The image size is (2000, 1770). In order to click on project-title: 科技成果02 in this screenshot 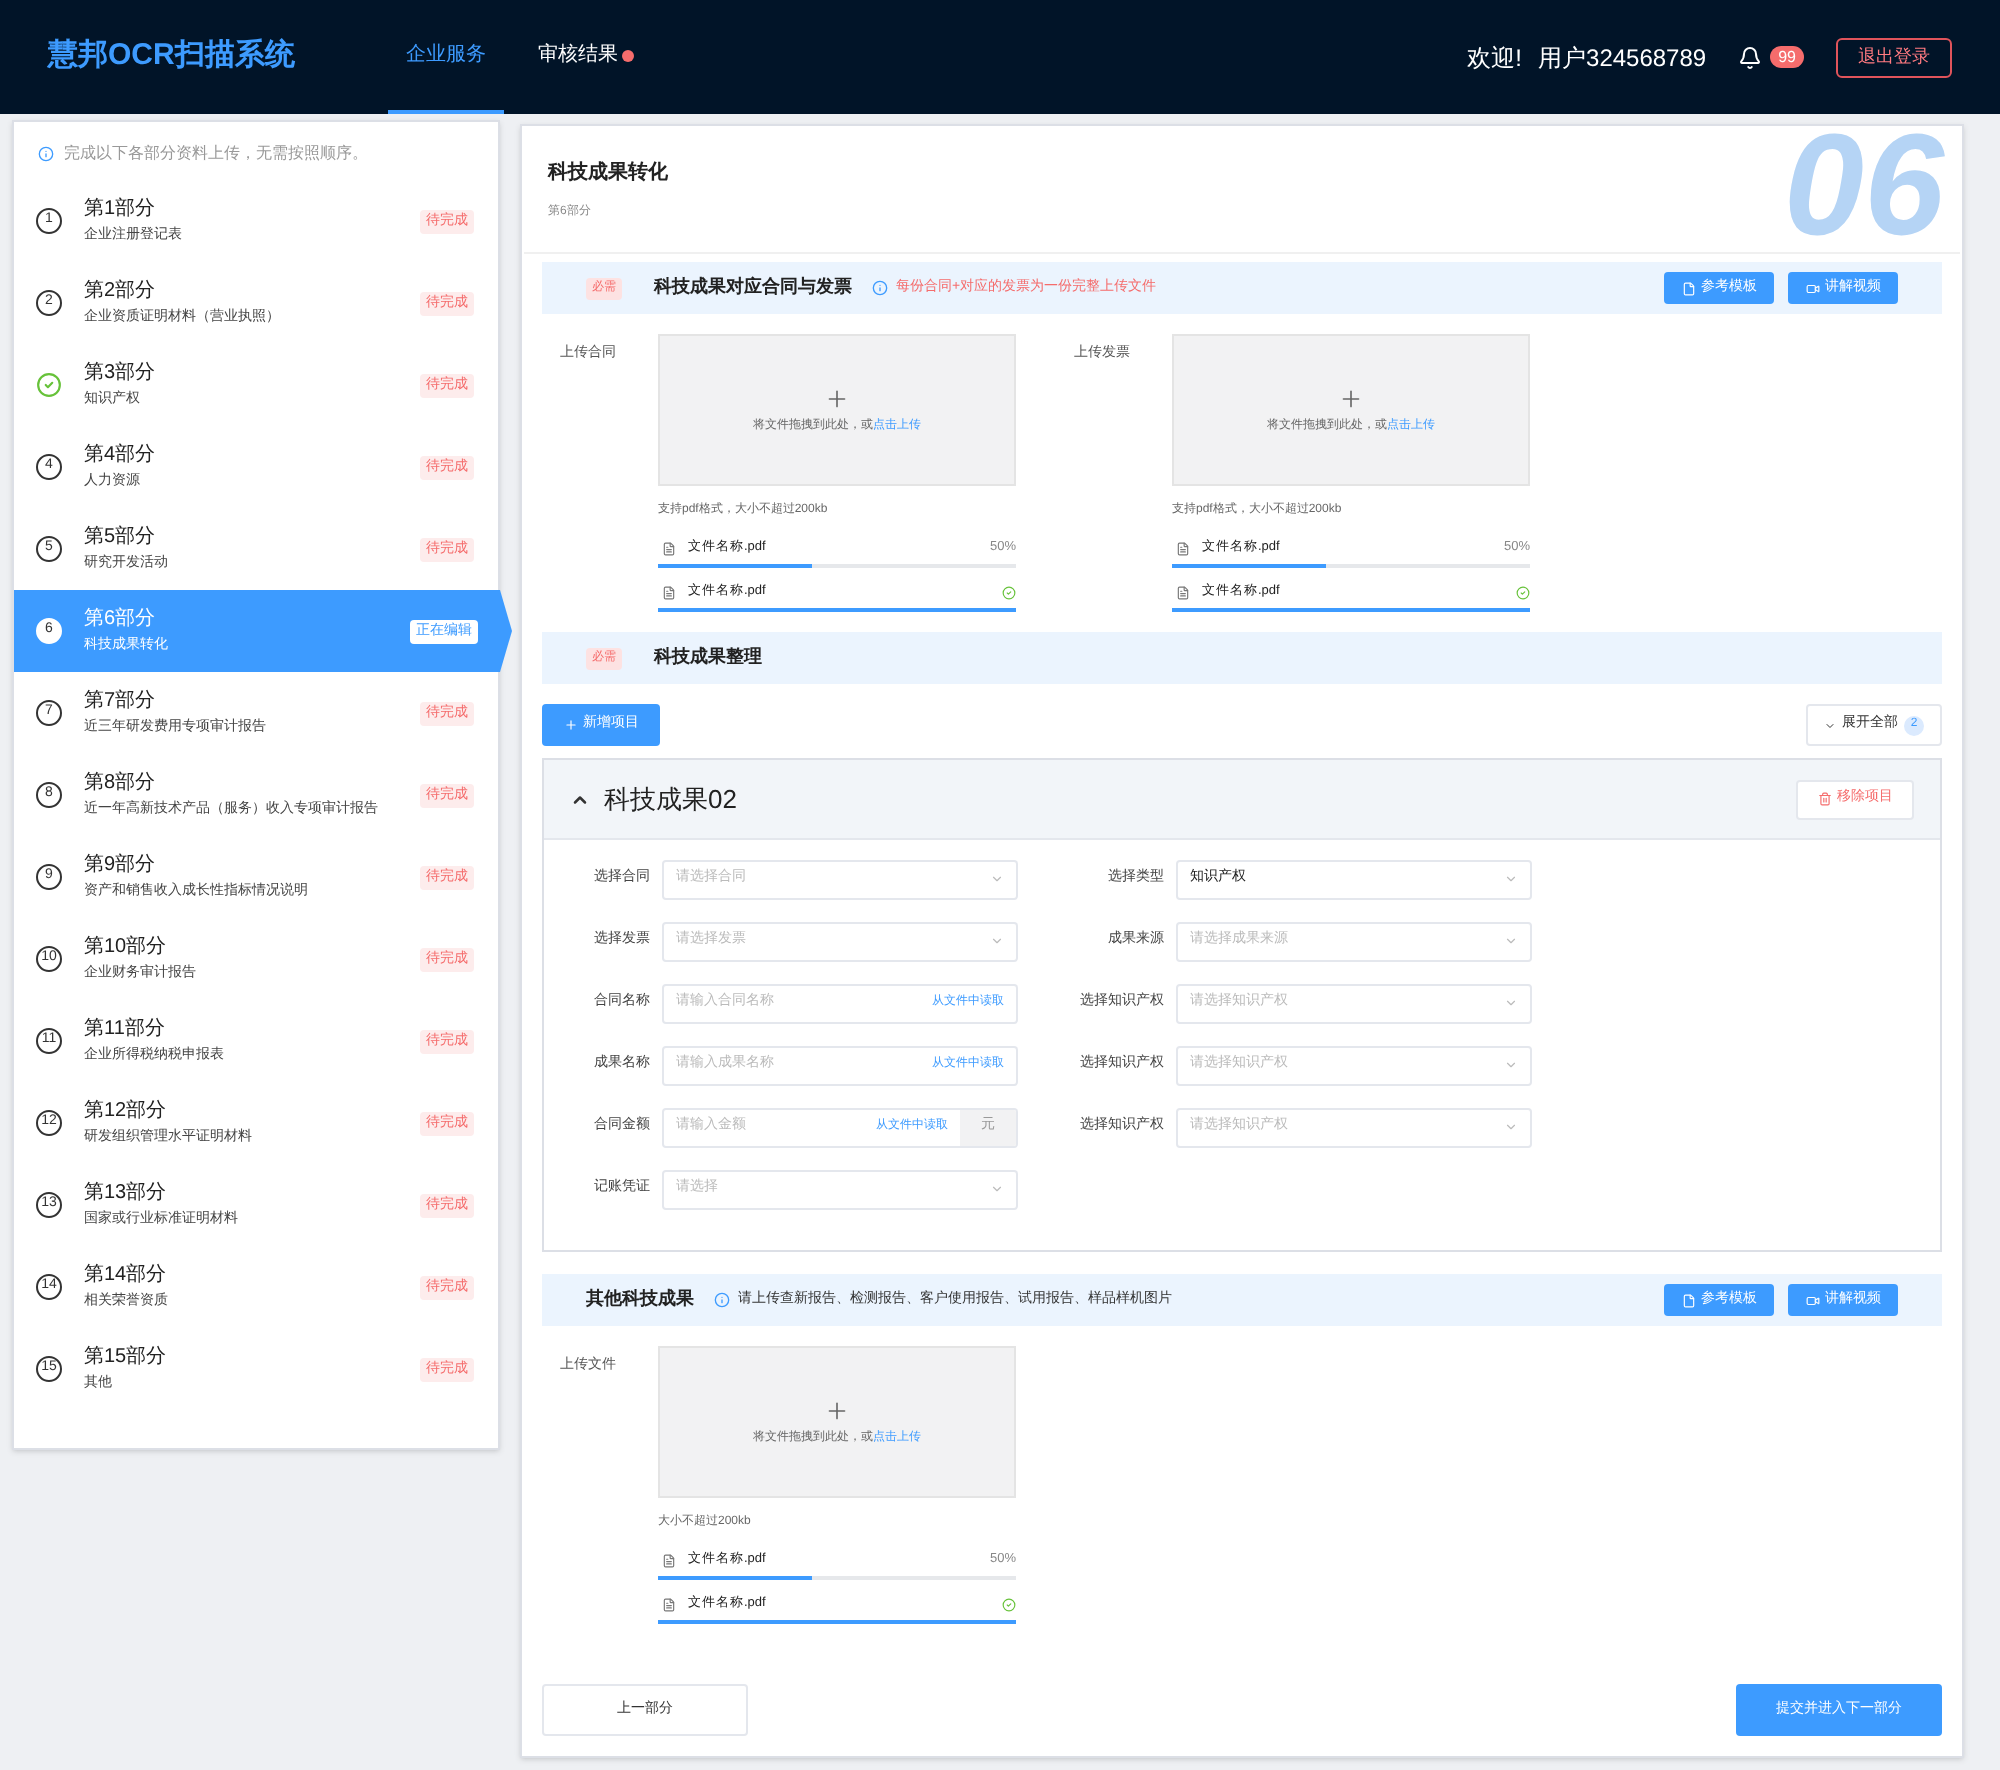, I will do `click(670, 799)`.